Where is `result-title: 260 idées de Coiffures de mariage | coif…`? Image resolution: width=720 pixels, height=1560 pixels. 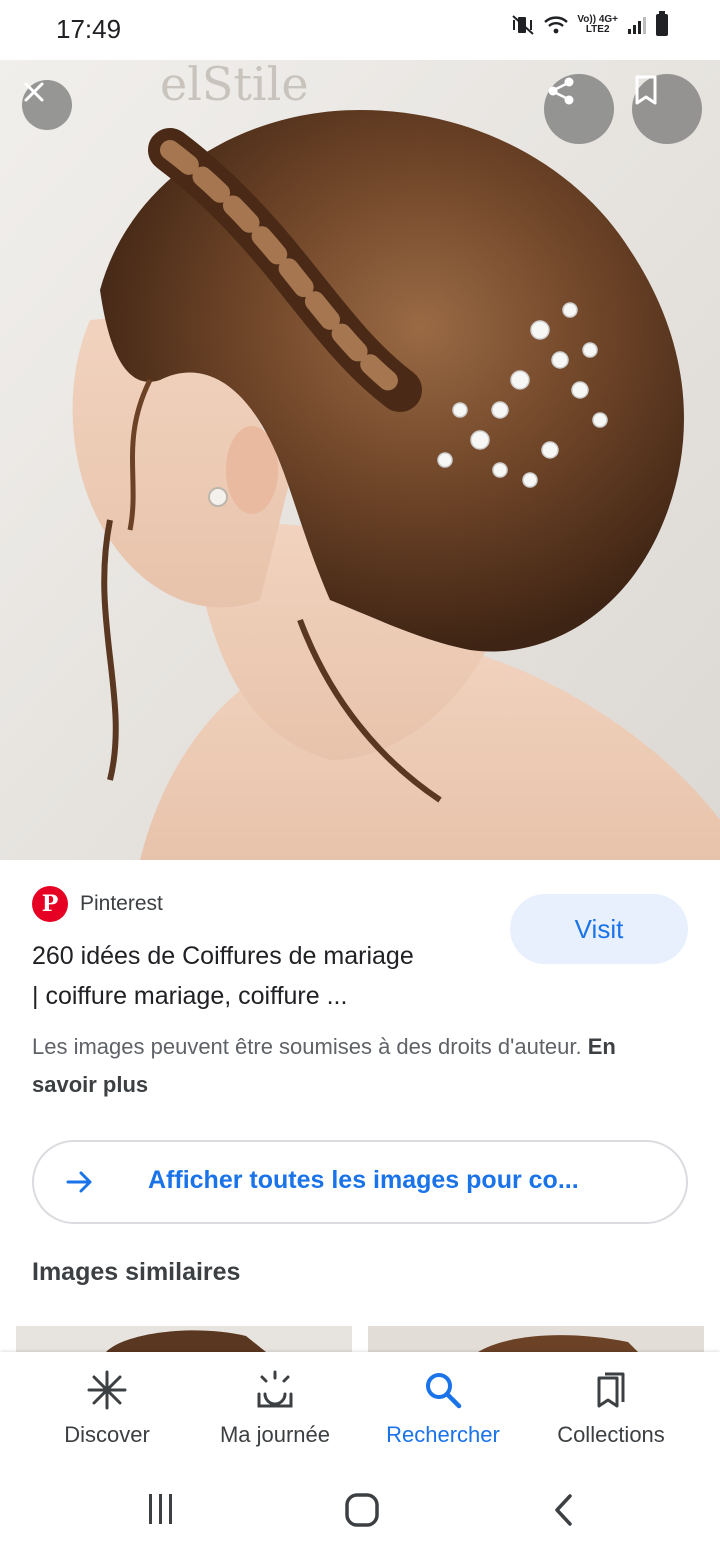
result-title: 260 idées de Coiffures de mariage | coif… is located at coordinates (267, 976).